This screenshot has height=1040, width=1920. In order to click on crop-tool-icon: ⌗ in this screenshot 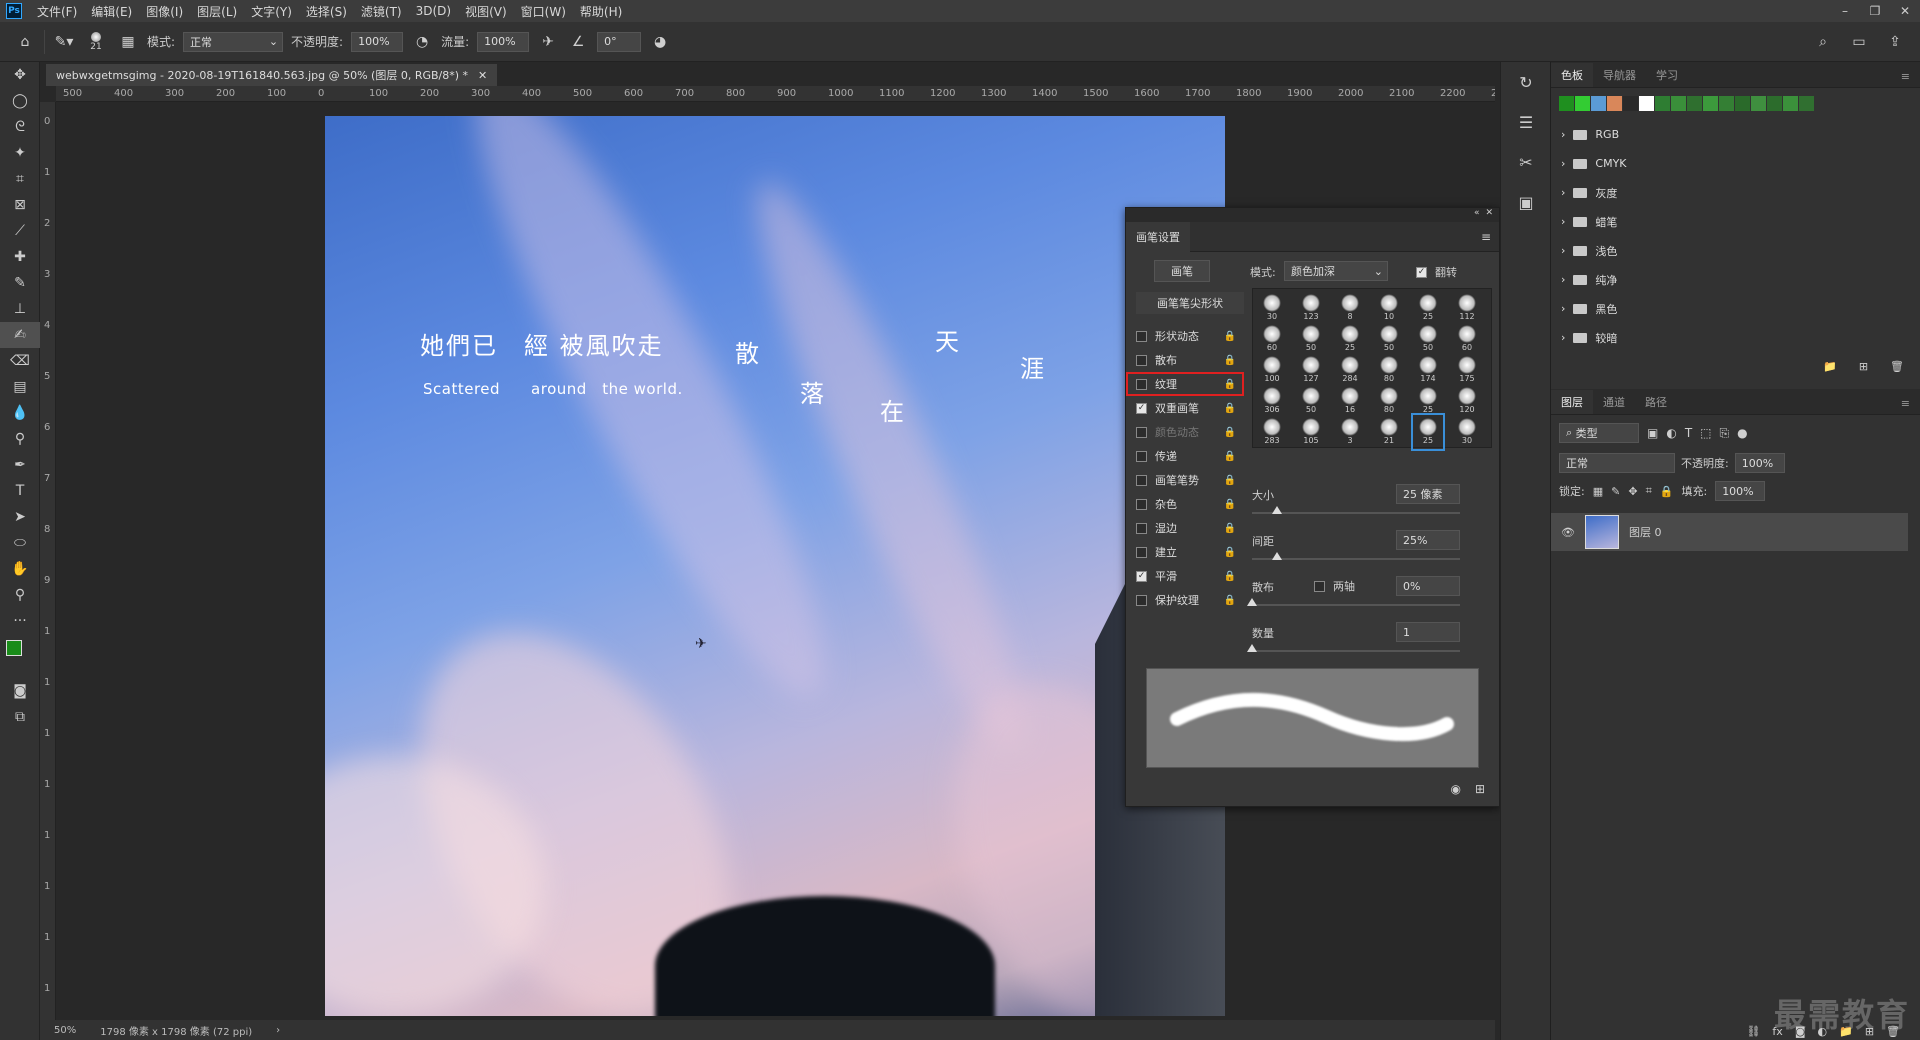, I will do `click(20, 179)`.